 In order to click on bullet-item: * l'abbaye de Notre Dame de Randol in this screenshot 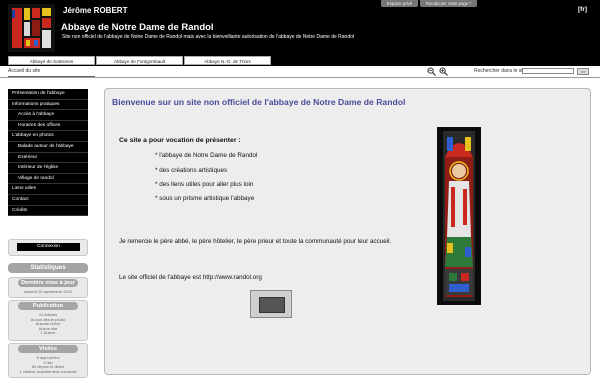, I will do `click(206, 155)`.